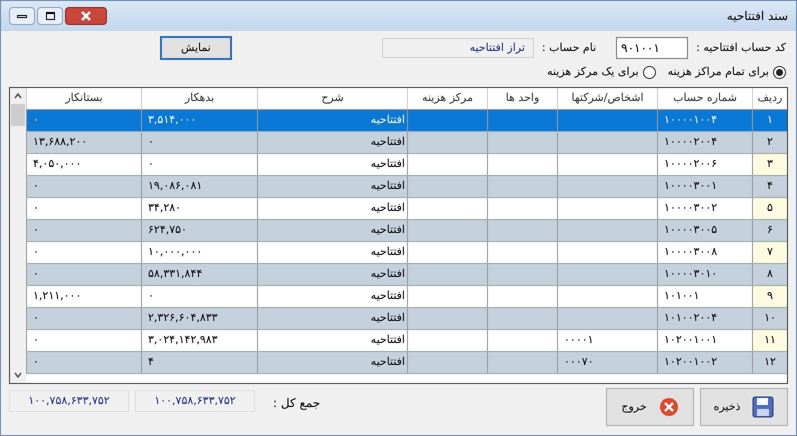  Describe the element at coordinates (770, 340) in the screenshot. I see `table-cell-text: ۱۱` at that location.